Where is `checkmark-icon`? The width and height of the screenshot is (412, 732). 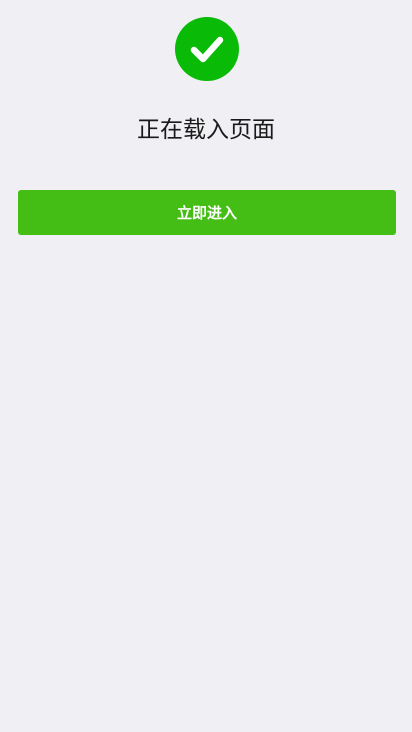 checkmark-icon is located at coordinates (207, 49).